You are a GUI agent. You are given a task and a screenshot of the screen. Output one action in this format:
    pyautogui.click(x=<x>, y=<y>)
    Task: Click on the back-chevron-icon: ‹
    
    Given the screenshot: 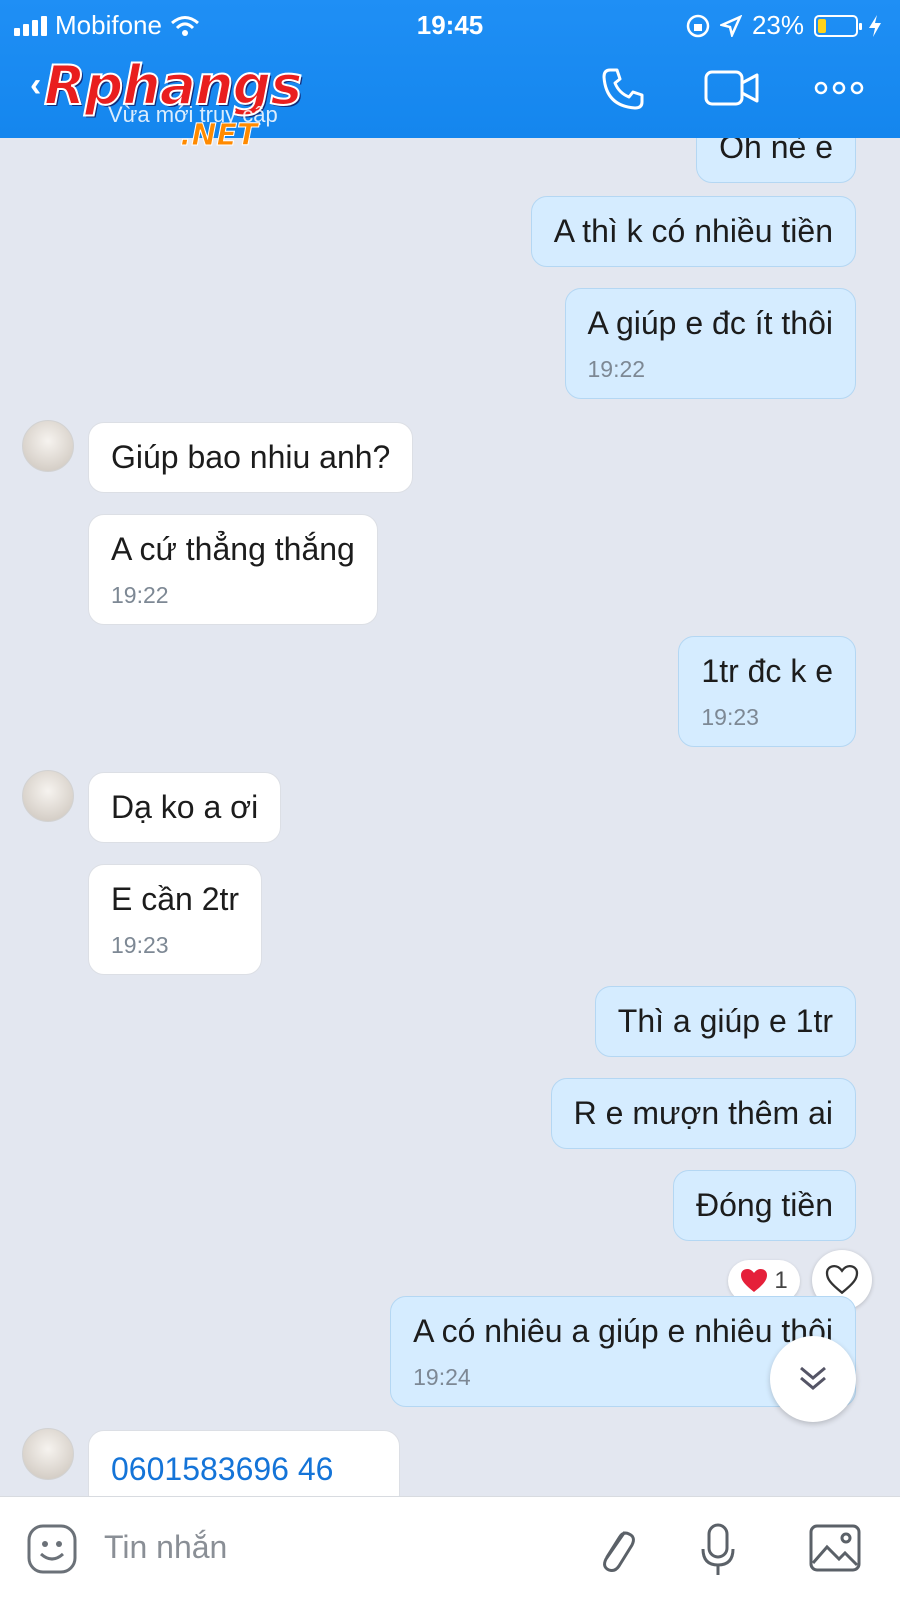 What is the action you would take?
    pyautogui.click(x=35, y=85)
    